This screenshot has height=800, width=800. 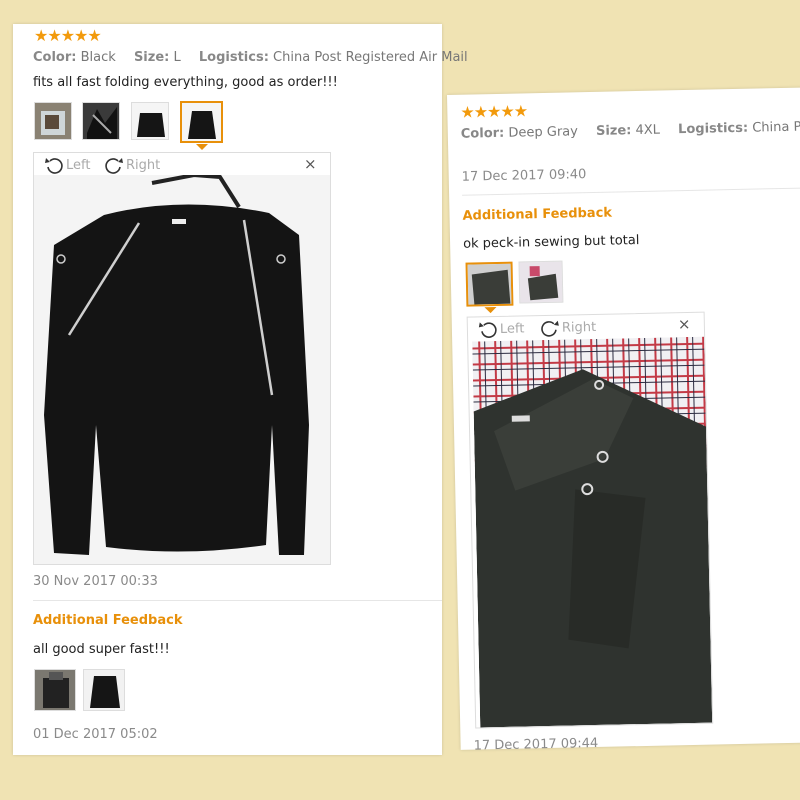 What do you see at coordinates (776, 127) in the screenshot?
I see `logistics-value: China Post` at bounding box center [776, 127].